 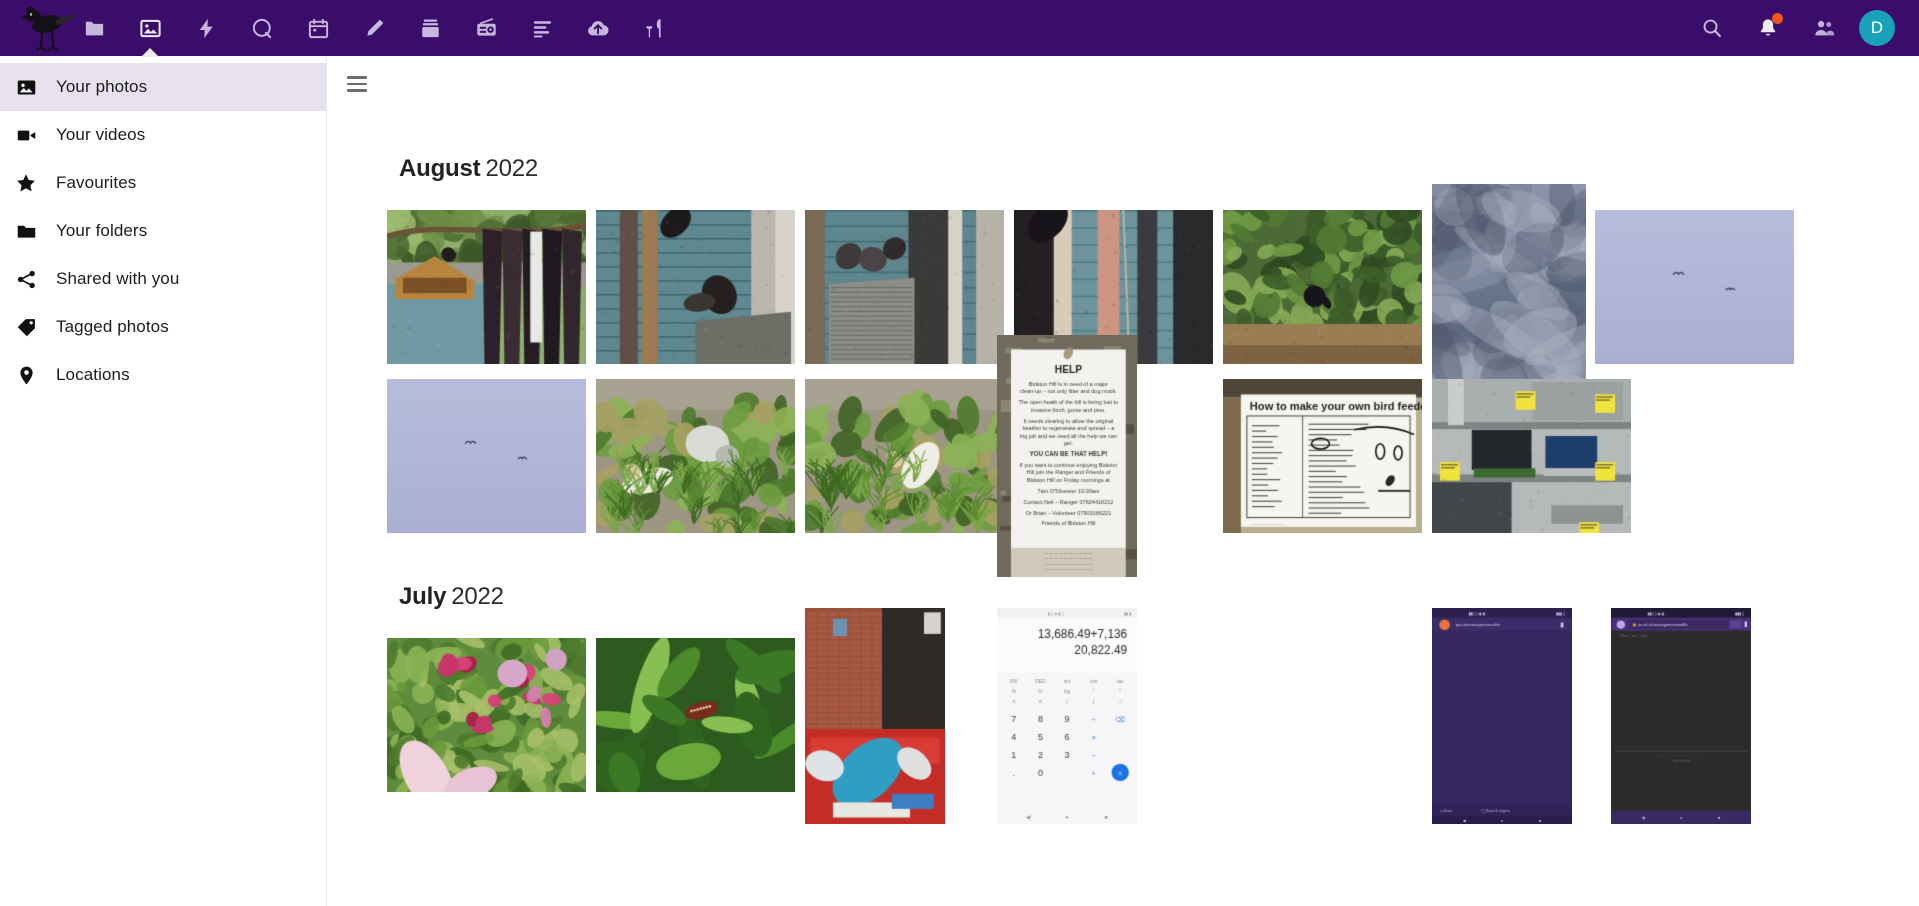 What do you see at coordinates (358, 84) in the screenshot?
I see `hamburger-icon` at bounding box center [358, 84].